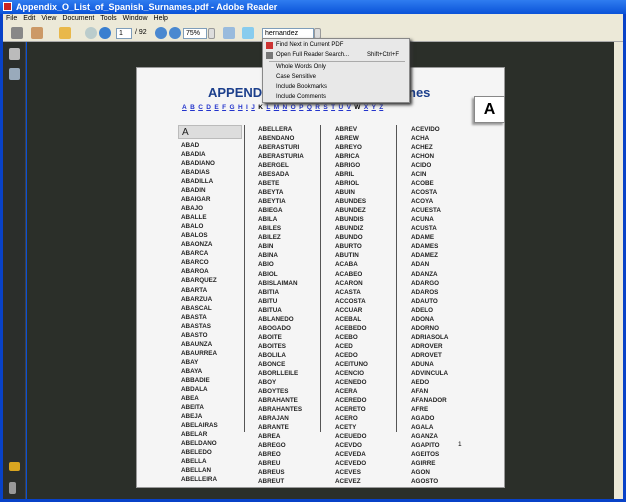  What do you see at coordinates (425, 328) in the screenshot?
I see `surname-item: ADORNO` at bounding box center [425, 328].